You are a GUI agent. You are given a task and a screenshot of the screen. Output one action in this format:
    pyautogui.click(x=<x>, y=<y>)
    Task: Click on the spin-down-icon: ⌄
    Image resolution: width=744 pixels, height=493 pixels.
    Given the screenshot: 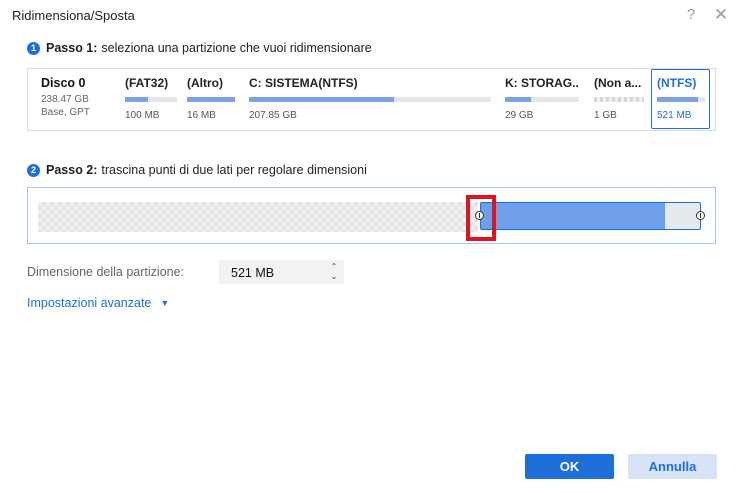 What is the action you would take?
    pyautogui.click(x=334, y=277)
    